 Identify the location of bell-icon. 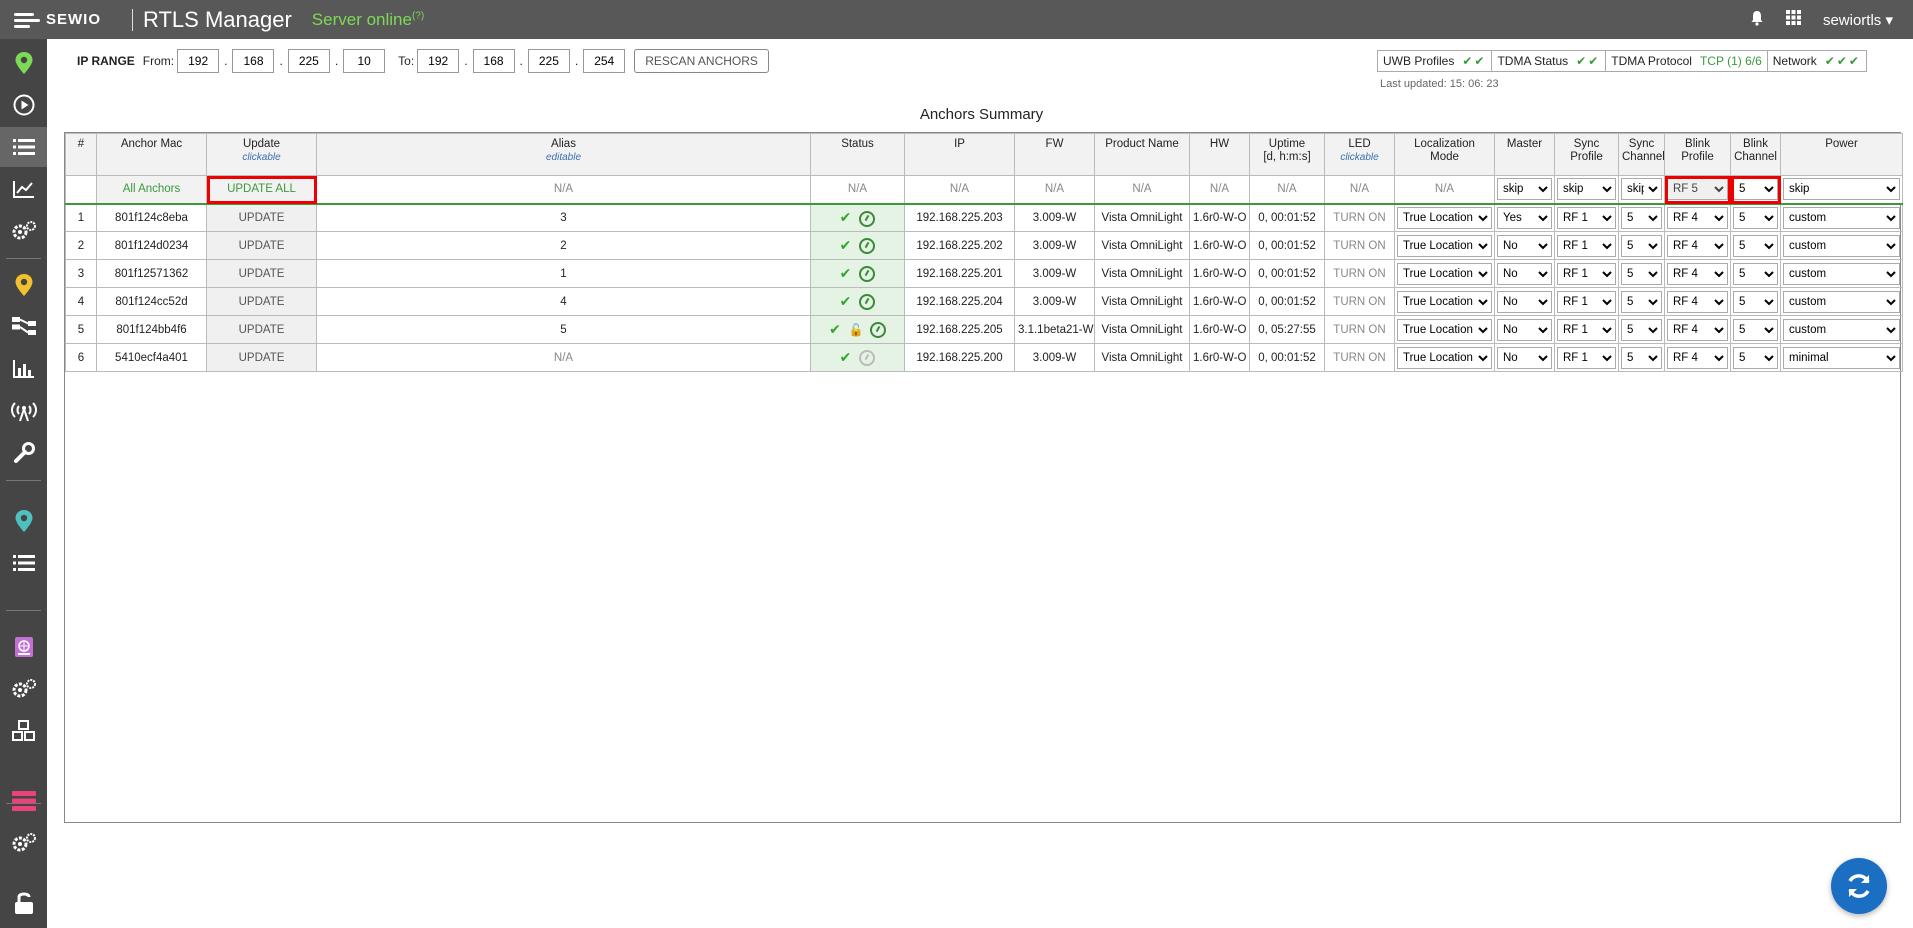
(1757, 20).